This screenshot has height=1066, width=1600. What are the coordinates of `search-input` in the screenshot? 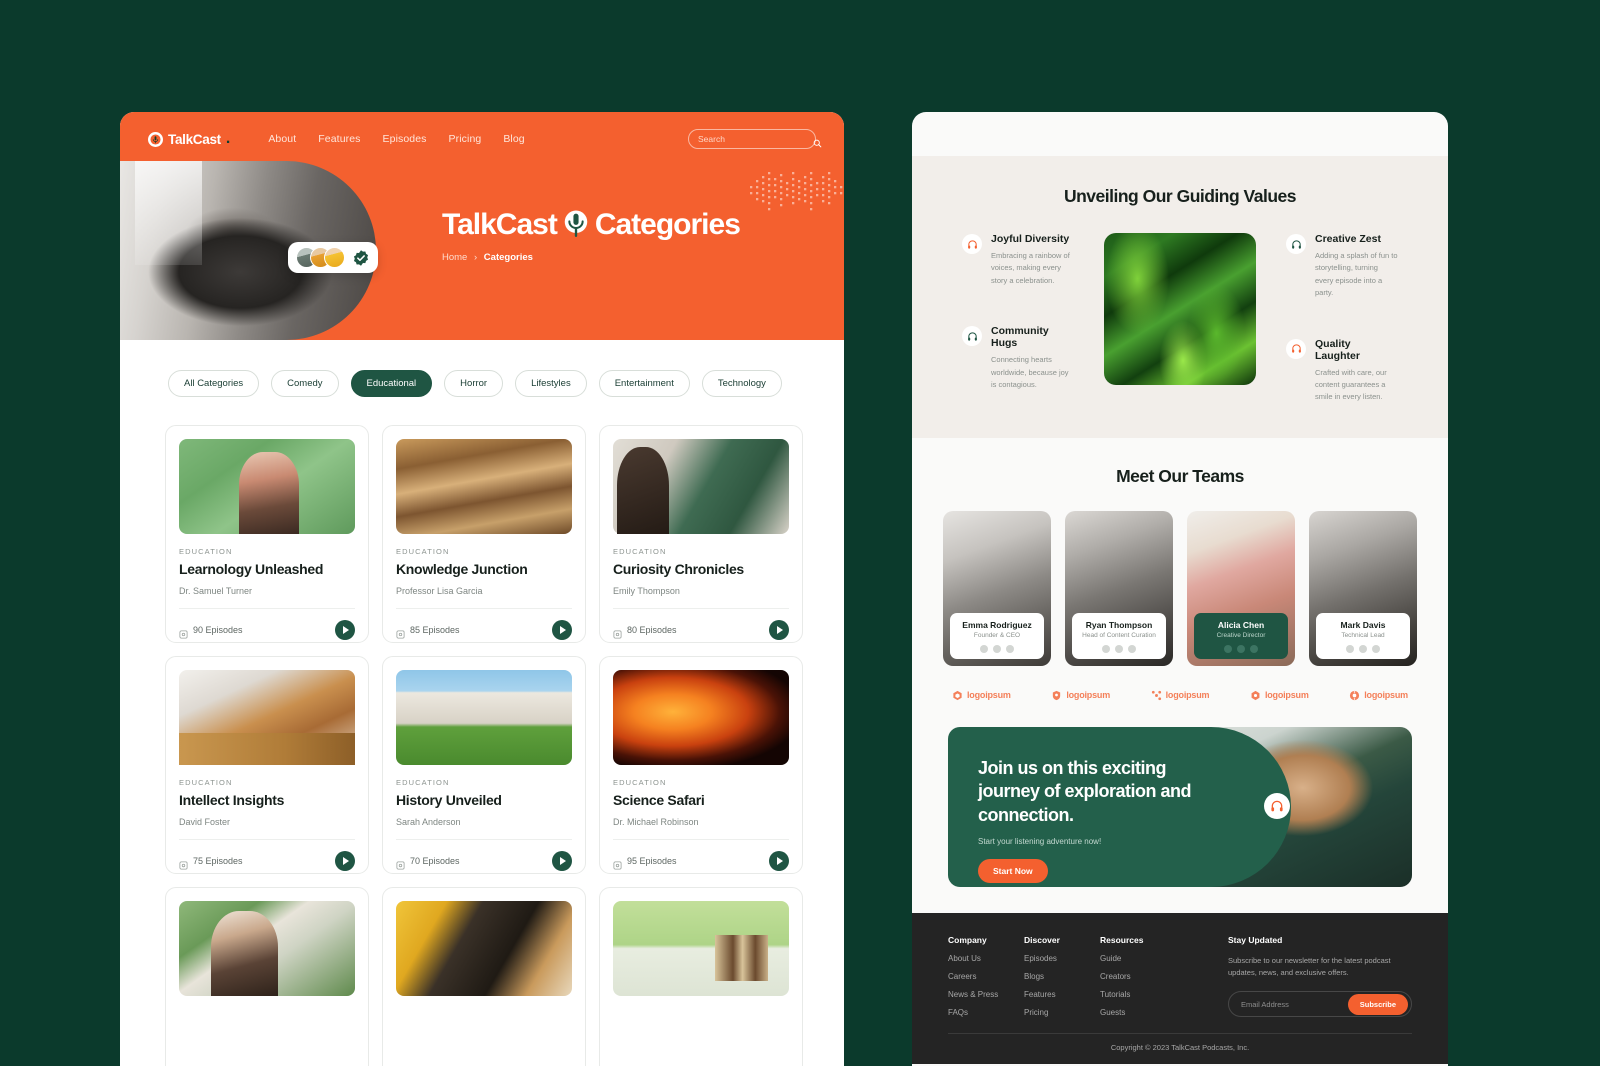 It's located at (753, 139).